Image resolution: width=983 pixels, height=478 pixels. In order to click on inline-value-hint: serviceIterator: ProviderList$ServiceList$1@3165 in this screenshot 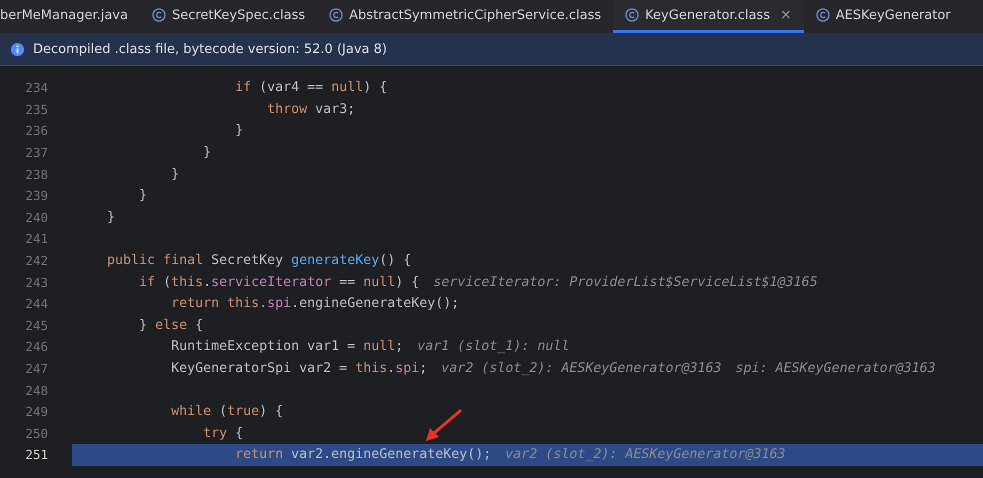, I will do `click(625, 282)`.